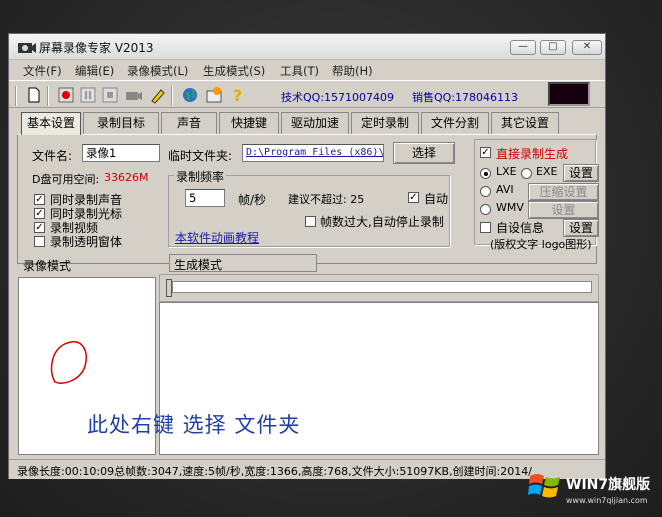  I want to click on menu-file: 文件(F), so click(42, 71).